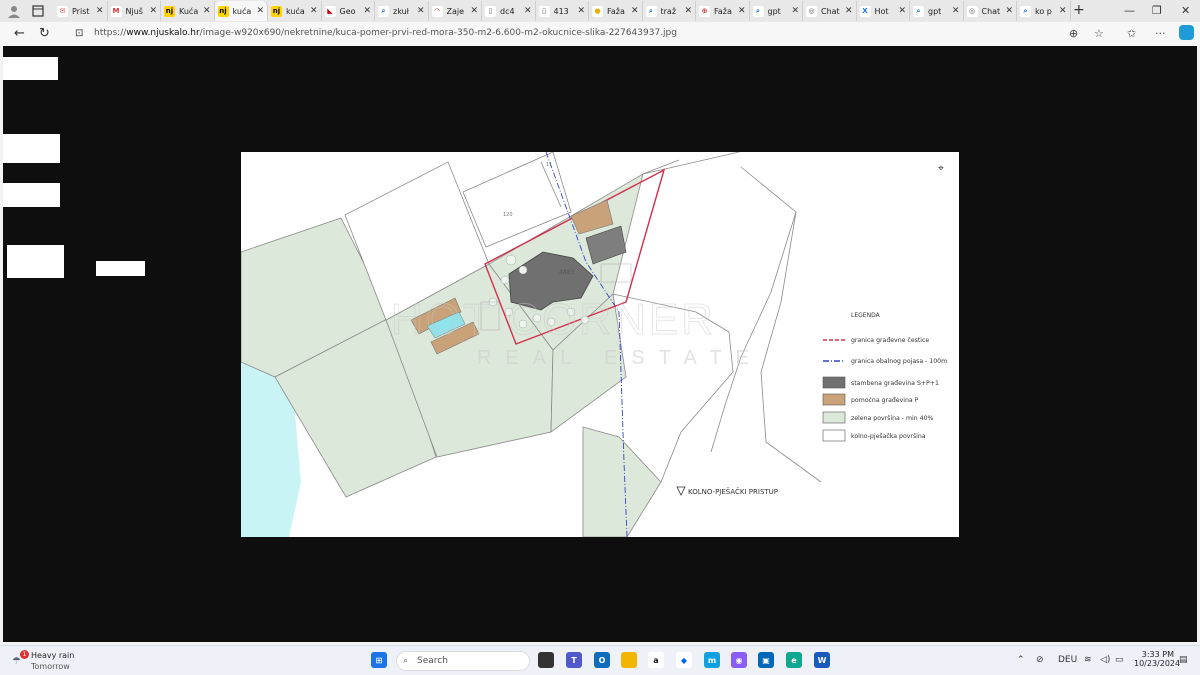 The image size is (1200, 675). I want to click on mytaxi-icon: m, so click(712, 660).